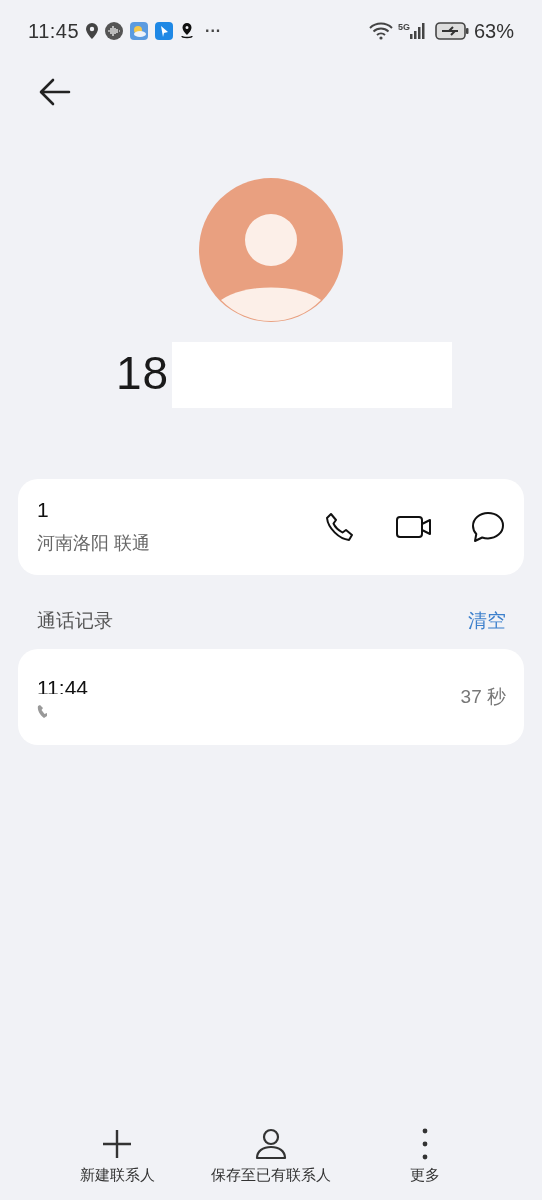 The image size is (542, 1200). What do you see at coordinates (75, 620) in the screenshot?
I see `section-title: 通话记录` at bounding box center [75, 620].